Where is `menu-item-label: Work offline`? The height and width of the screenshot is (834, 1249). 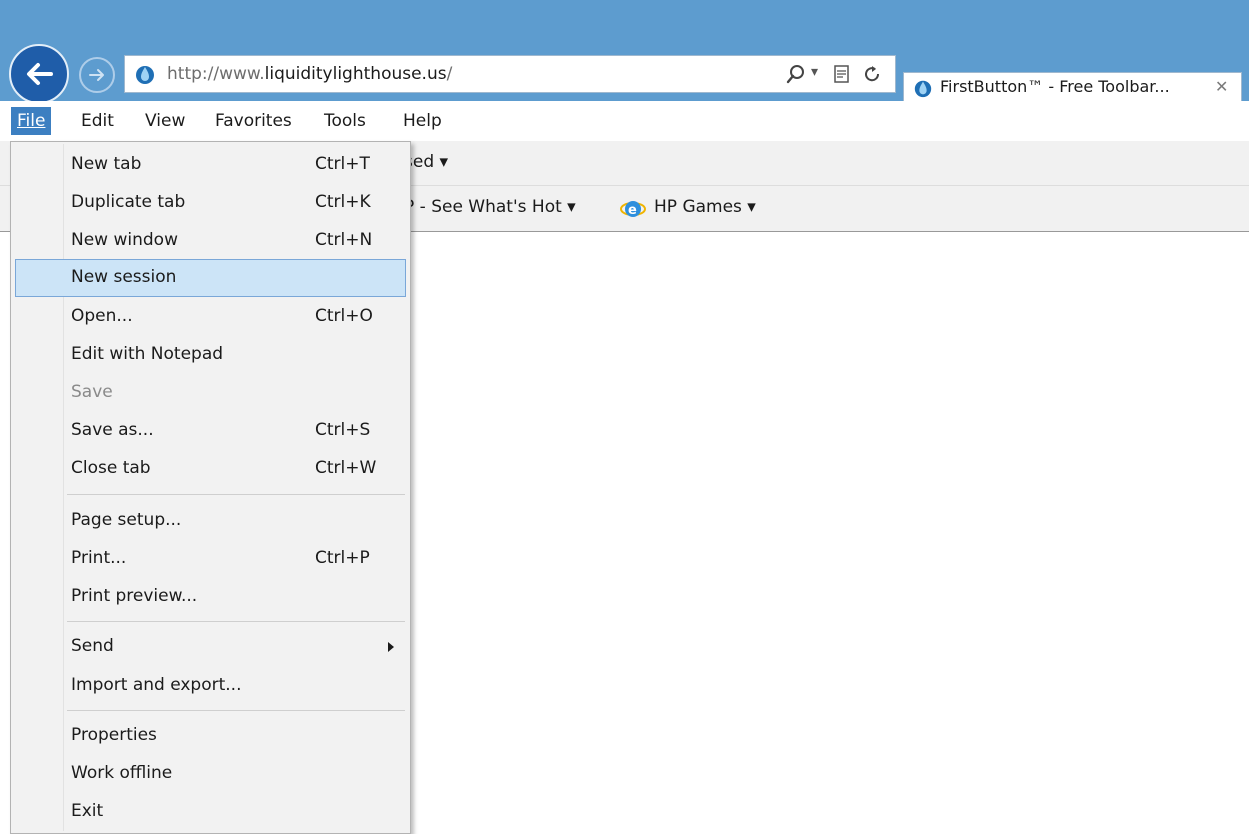
menu-item-label: Work offline is located at coordinates (122, 773).